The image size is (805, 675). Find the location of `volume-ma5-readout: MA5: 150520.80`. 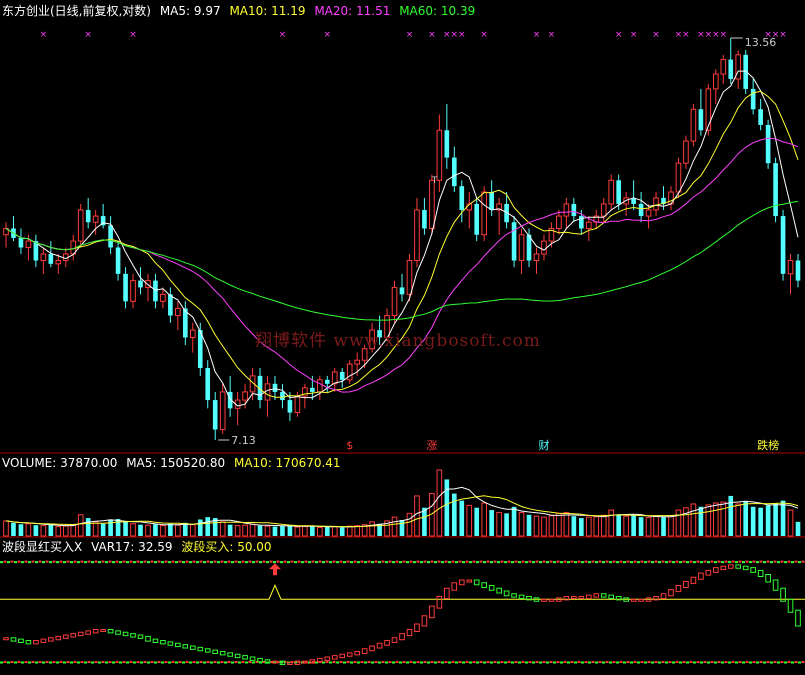

volume-ma5-readout: MA5: 150520.80 is located at coordinates (176, 463).